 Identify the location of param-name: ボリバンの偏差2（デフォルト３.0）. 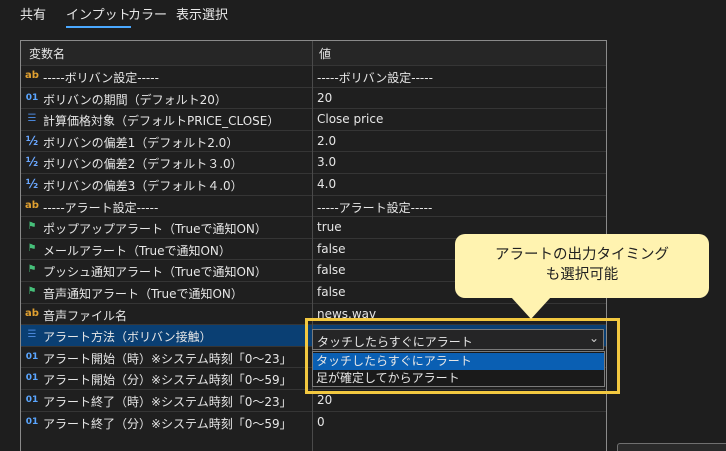
(143, 164).